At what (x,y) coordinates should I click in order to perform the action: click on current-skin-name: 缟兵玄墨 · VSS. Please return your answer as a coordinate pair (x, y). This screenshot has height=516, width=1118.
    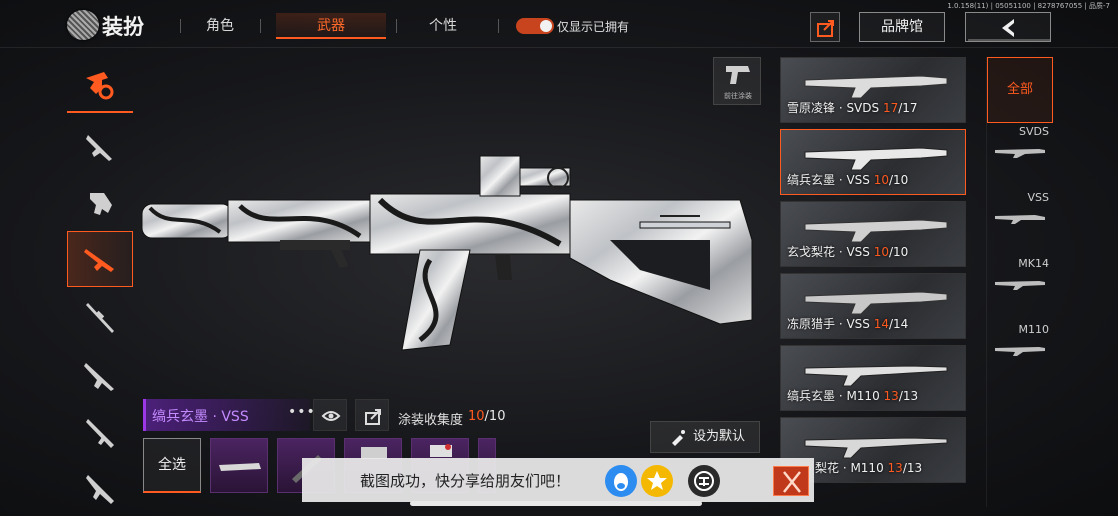
    Looking at the image, I should click on (200, 417).